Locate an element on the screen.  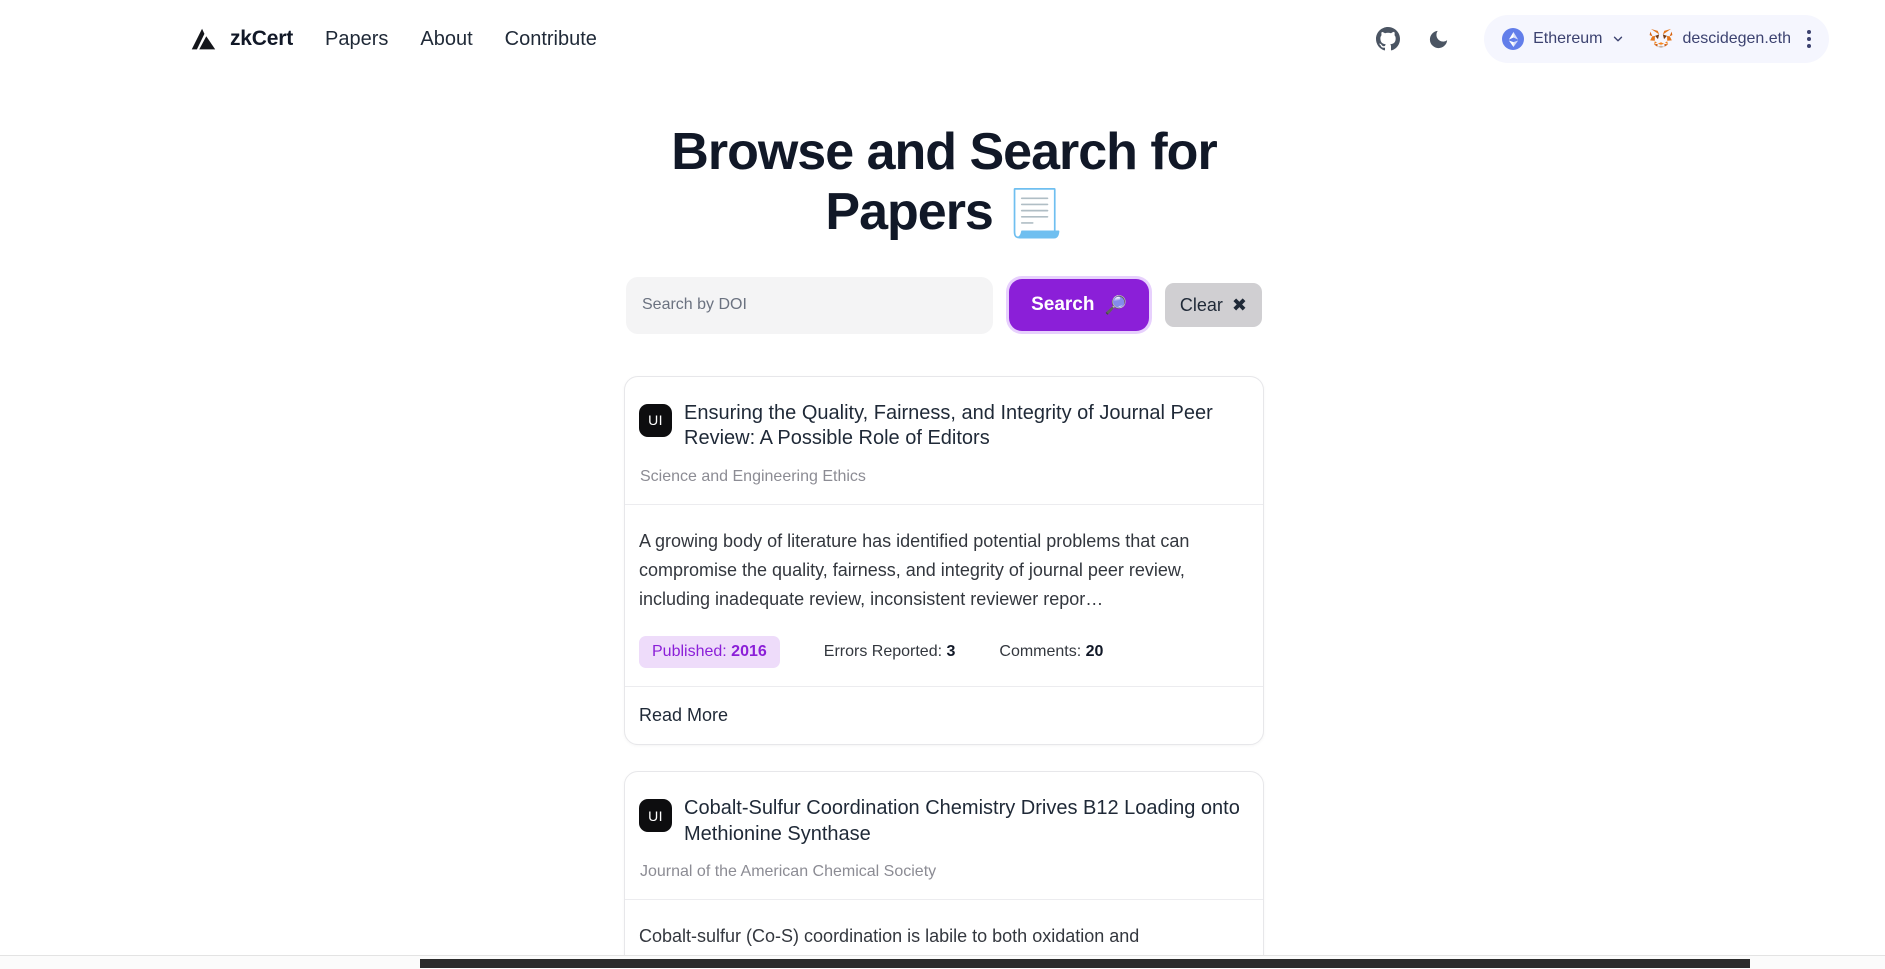
navbar-right-cluster: Ethereum descidegen.eth is located at coordinates (1601, 39).